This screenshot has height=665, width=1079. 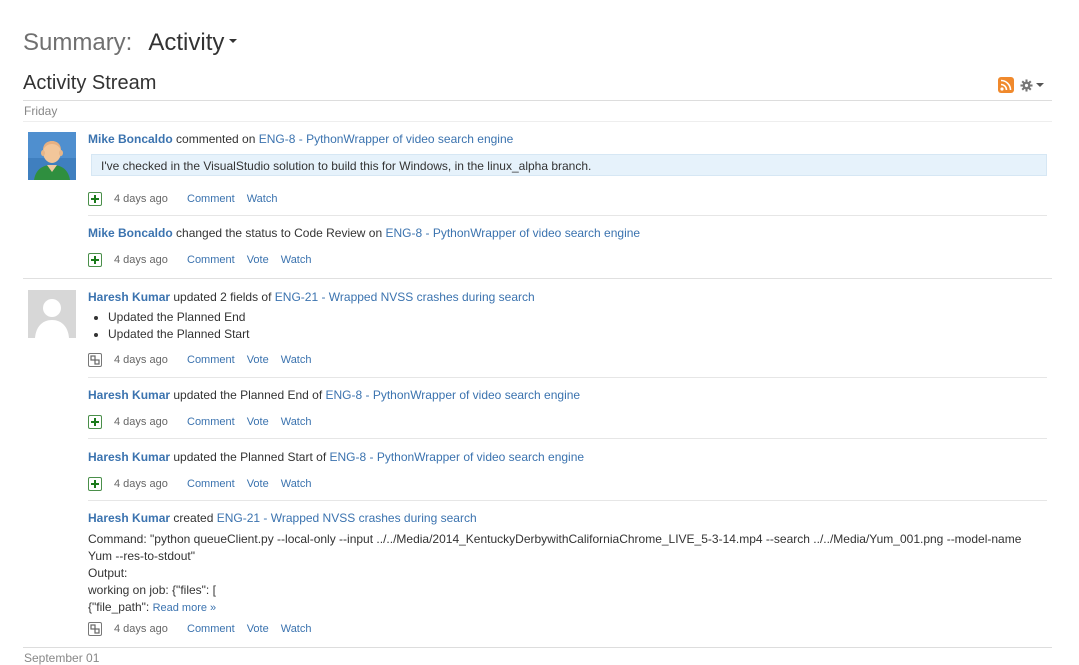 What do you see at coordinates (120, 607) in the screenshot?
I see `description-text: {"file_path":` at bounding box center [120, 607].